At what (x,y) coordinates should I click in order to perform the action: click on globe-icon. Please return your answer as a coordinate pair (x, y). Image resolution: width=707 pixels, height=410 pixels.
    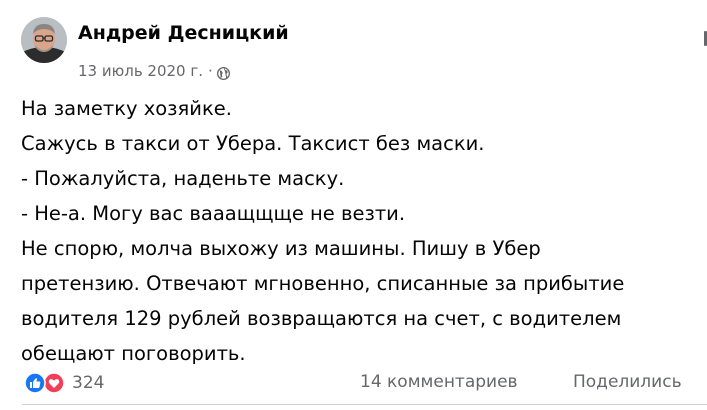
    Looking at the image, I should click on (223, 73).